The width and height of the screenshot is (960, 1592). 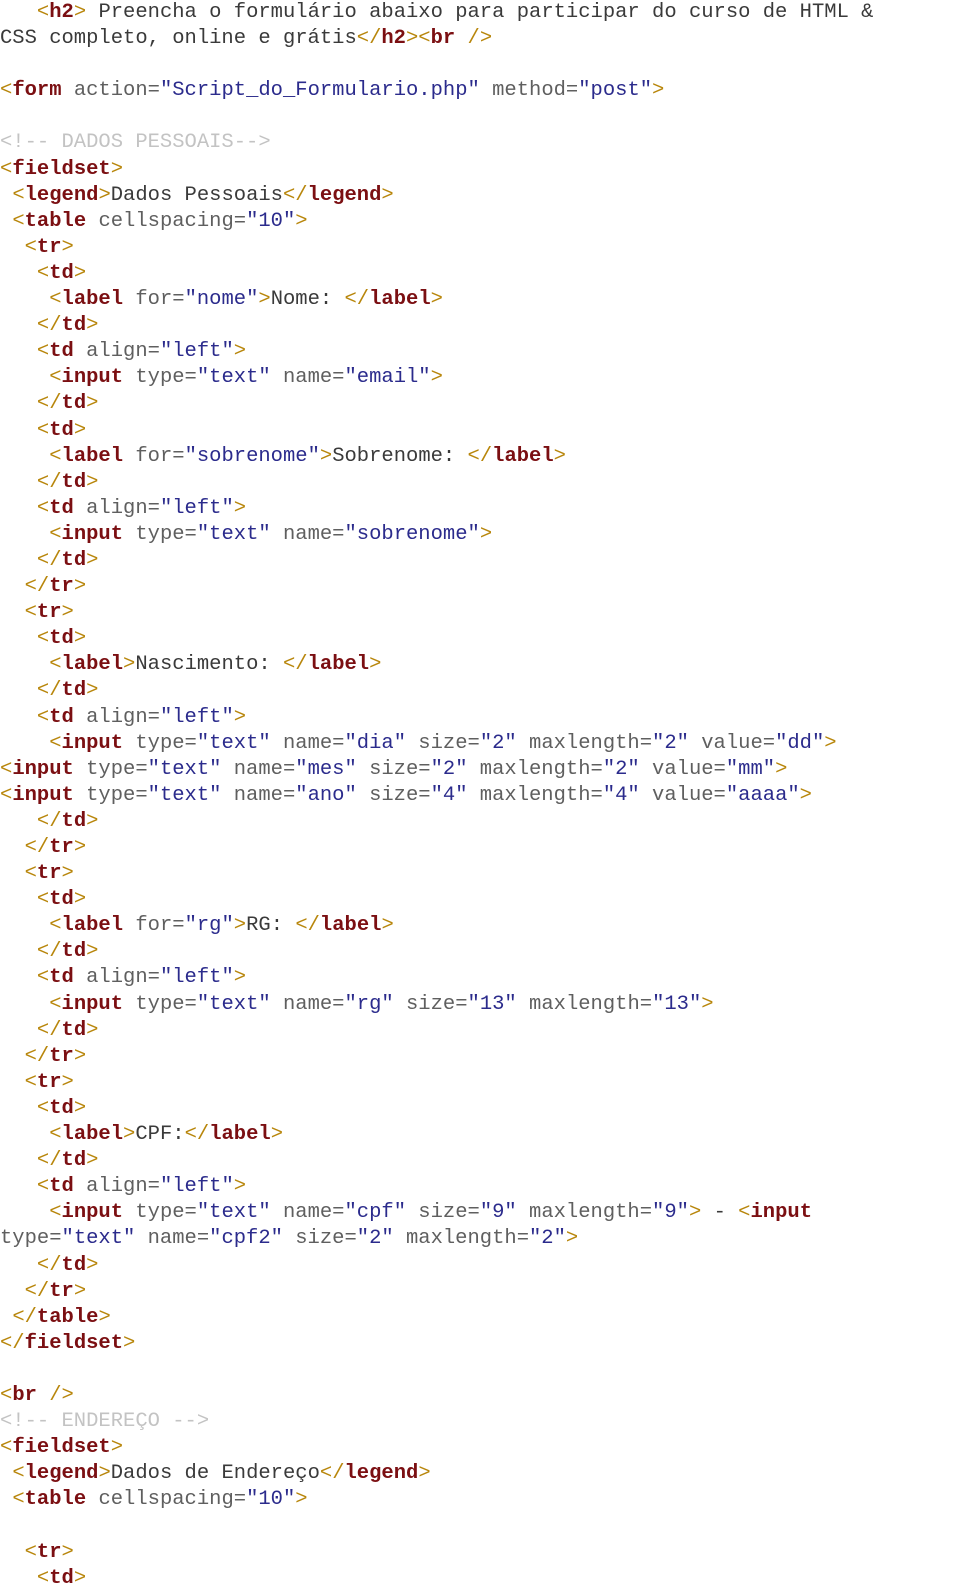 What do you see at coordinates (720, 1213) in the screenshot?
I see `code-token-text: -` at bounding box center [720, 1213].